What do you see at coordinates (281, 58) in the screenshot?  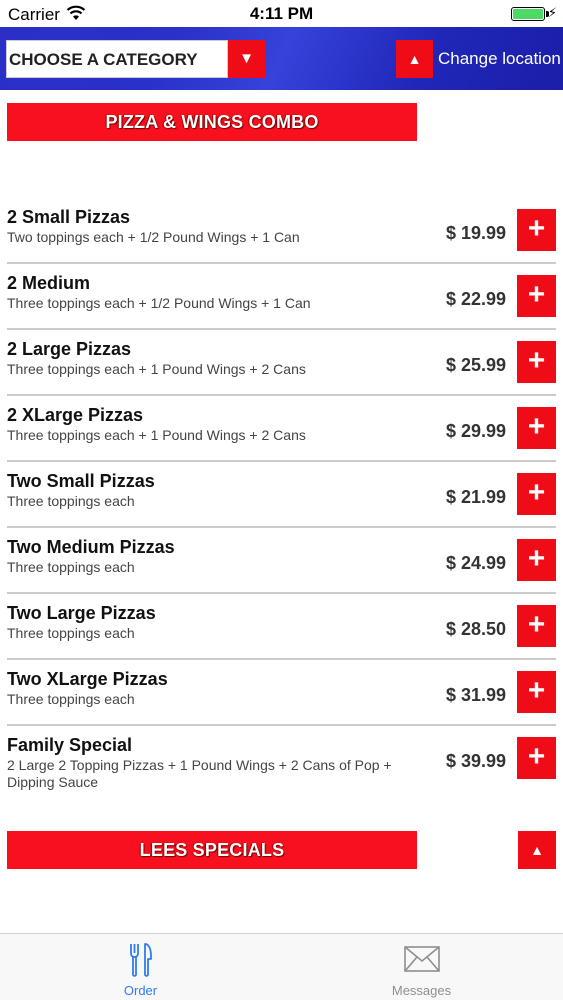 I see `header-bar: CHOOSE A CATEGORY ▼ ▲ Change location` at bounding box center [281, 58].